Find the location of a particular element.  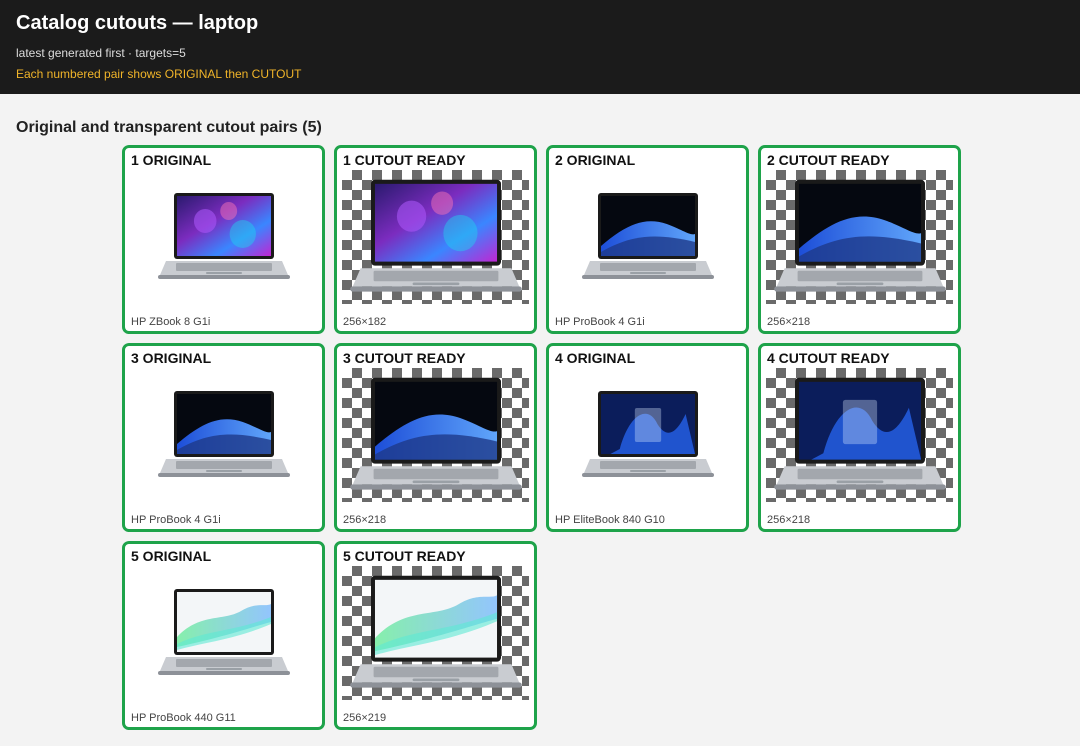

card-label: 3 CUTOUT READY is located at coordinates (404, 358).